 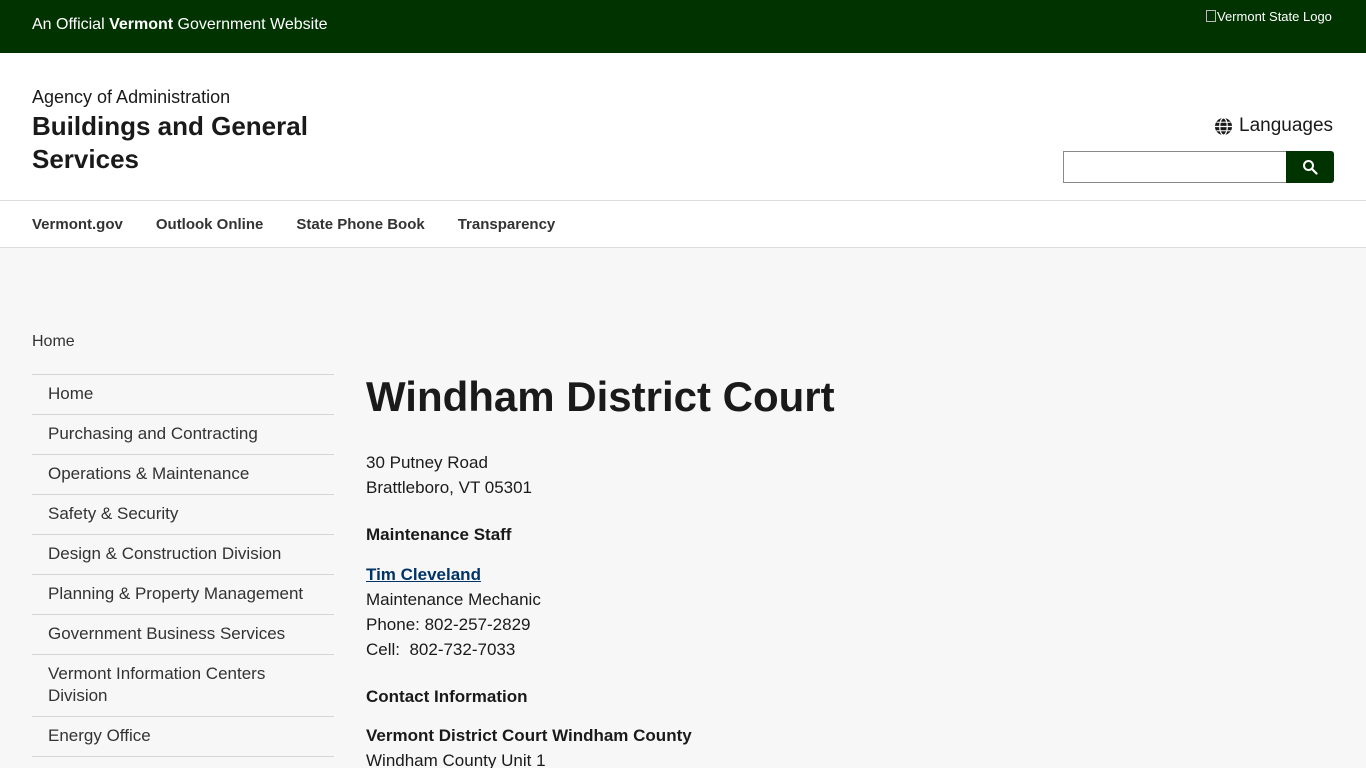 I want to click on search-button, so click(x=1310, y=167).